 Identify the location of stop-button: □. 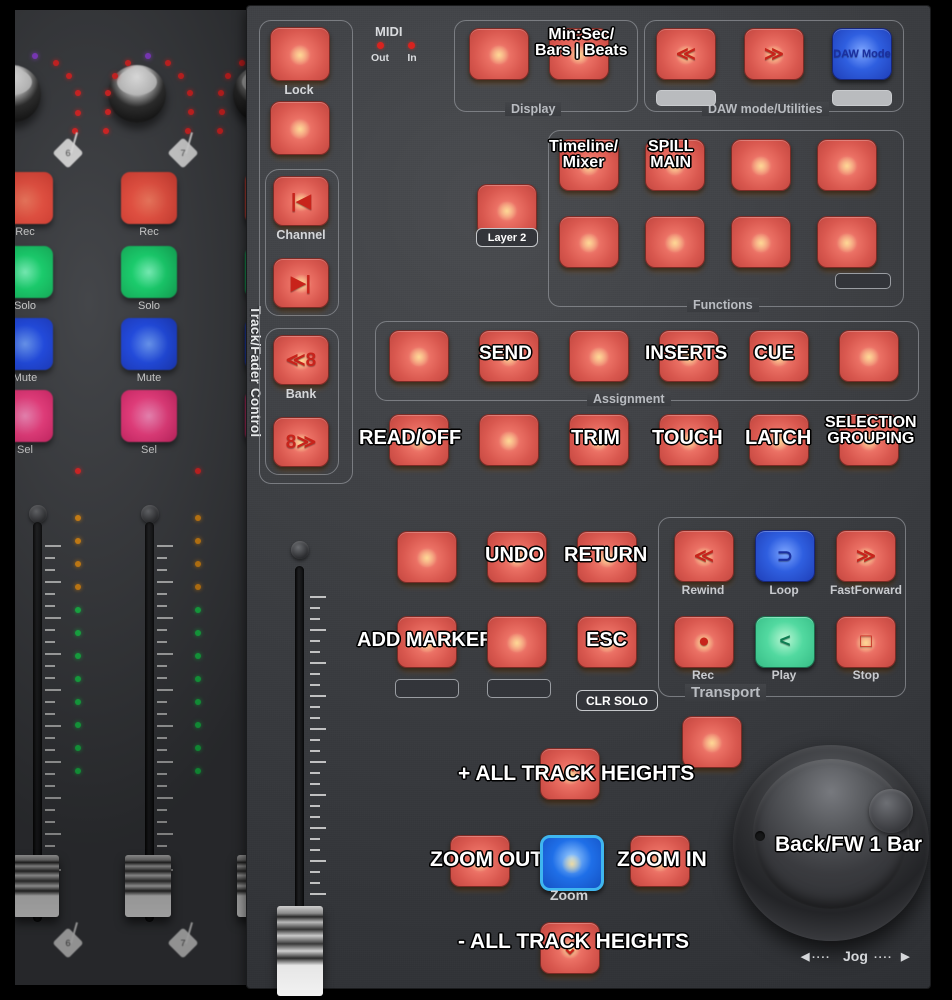
(866, 642).